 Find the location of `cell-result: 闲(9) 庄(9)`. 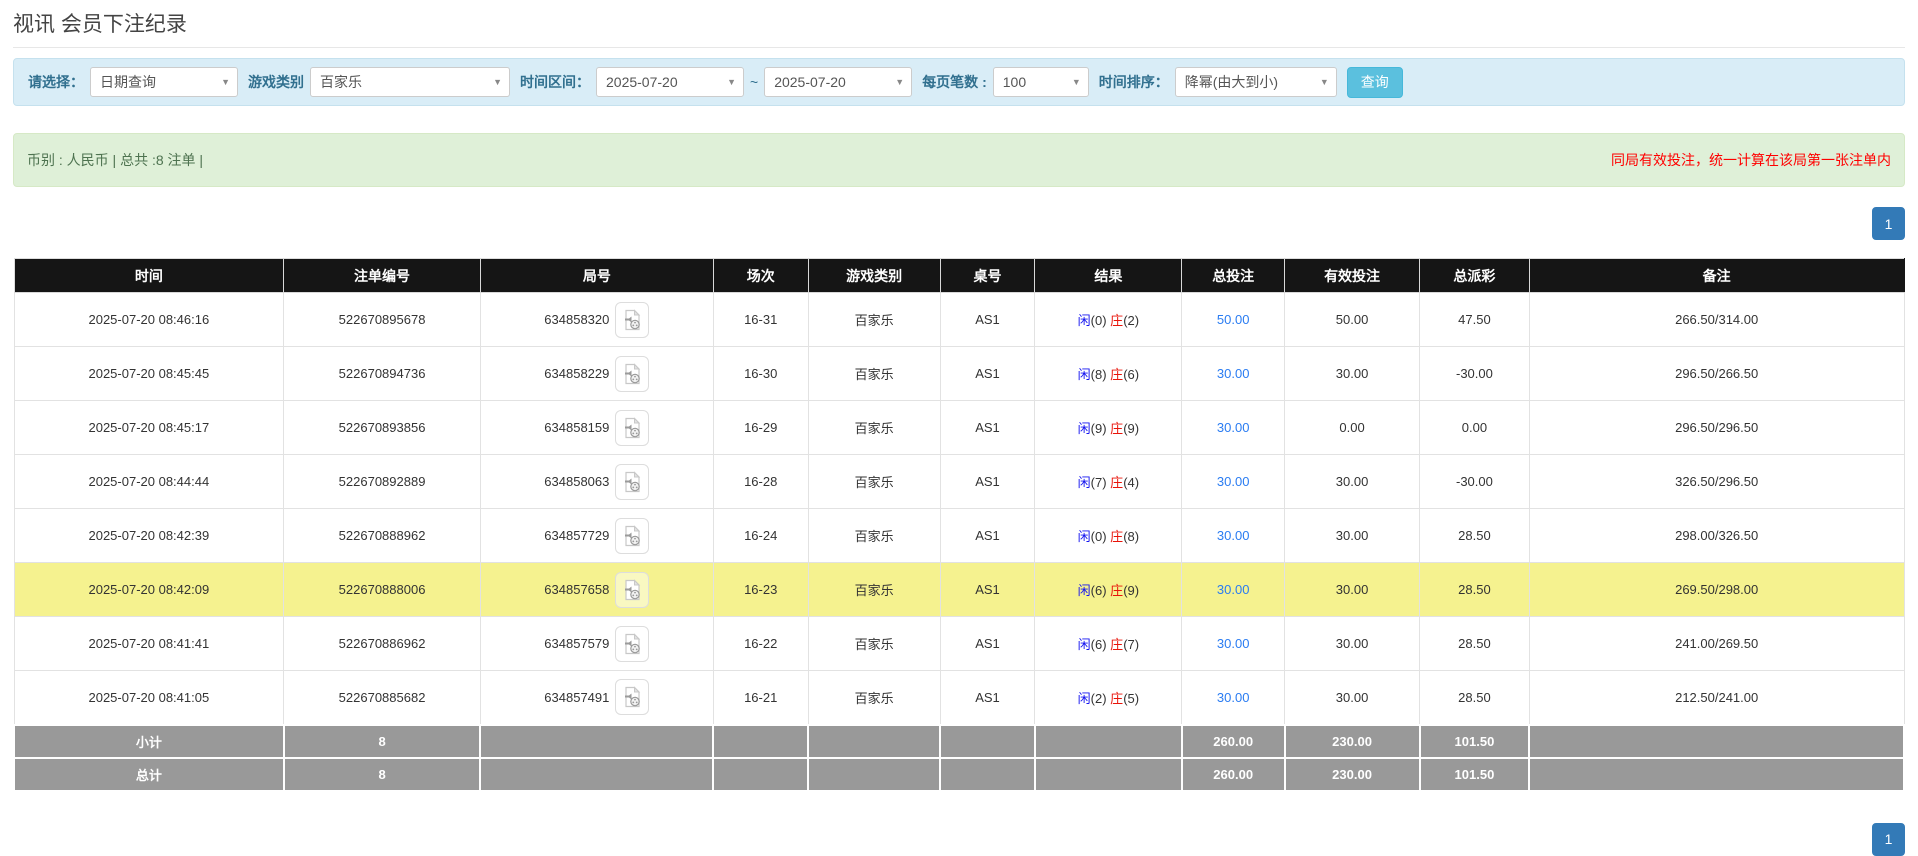

cell-result: 闲(9) 庄(9) is located at coordinates (1108, 427).